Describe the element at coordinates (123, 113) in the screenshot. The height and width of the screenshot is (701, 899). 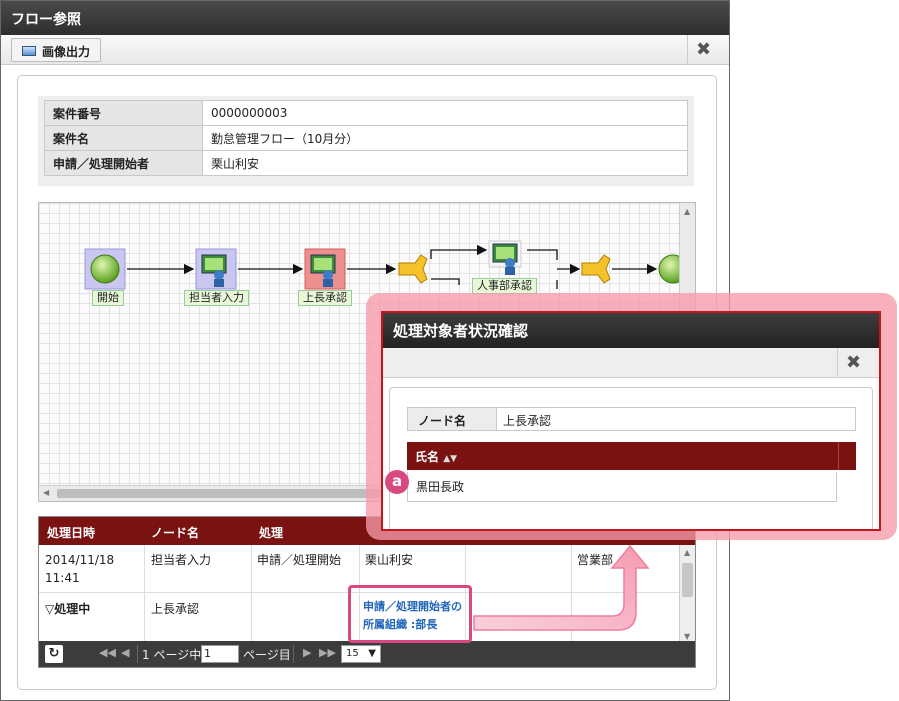
I see `info-key: 案件番号` at that location.